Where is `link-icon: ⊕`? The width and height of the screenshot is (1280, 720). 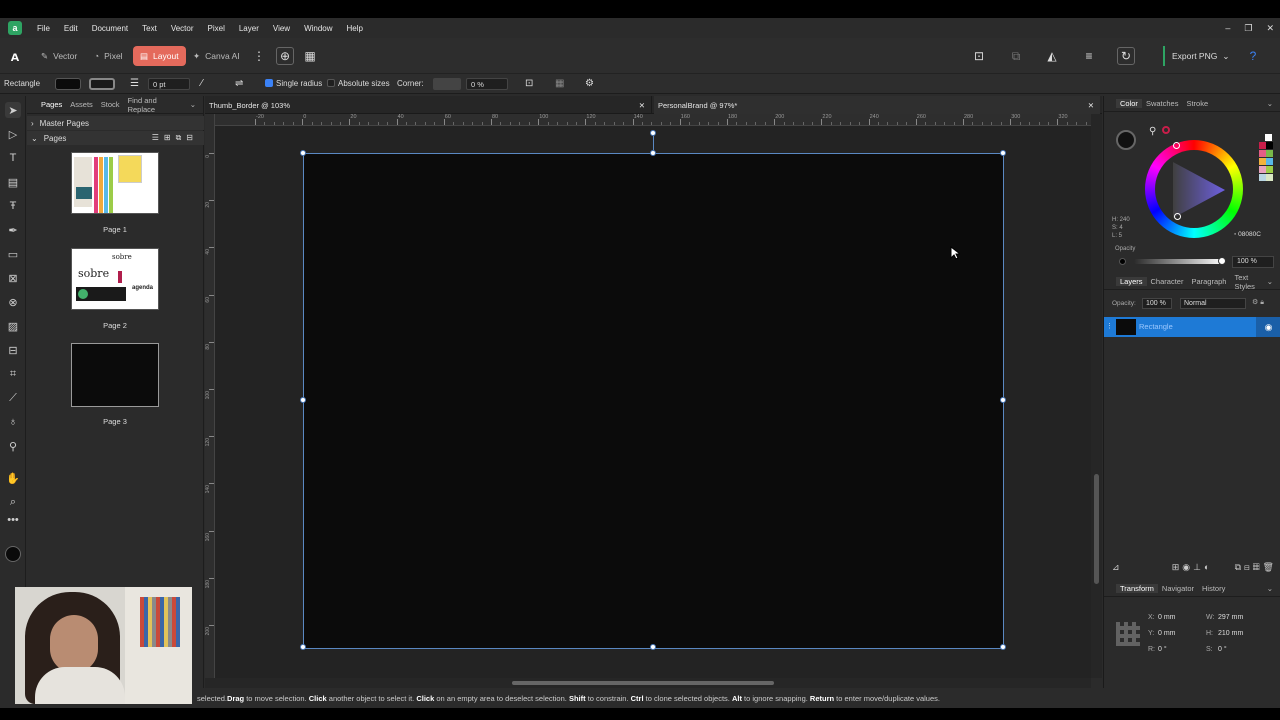
link-icon: ⊕ is located at coordinates (285, 56).